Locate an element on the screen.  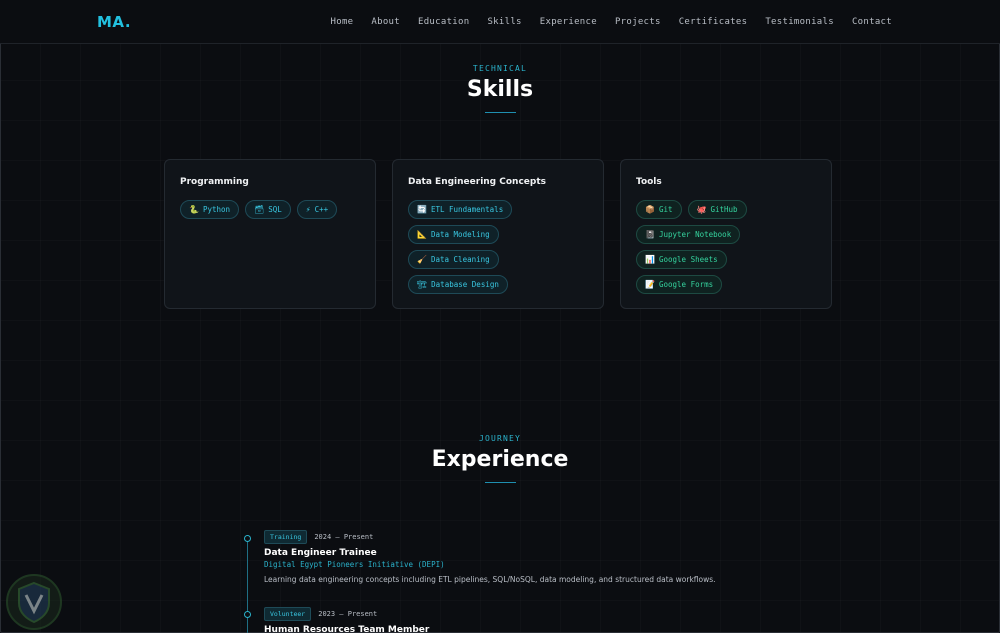
nav-link-experience: Experience is located at coordinates (568, 22).